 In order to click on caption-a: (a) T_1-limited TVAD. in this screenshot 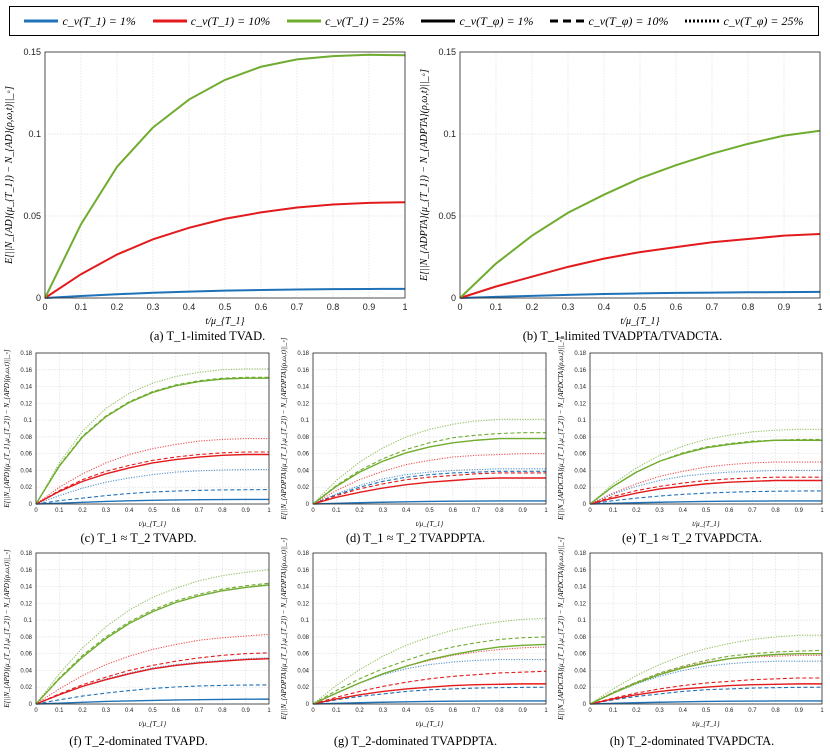, I will do `click(207, 336)`.